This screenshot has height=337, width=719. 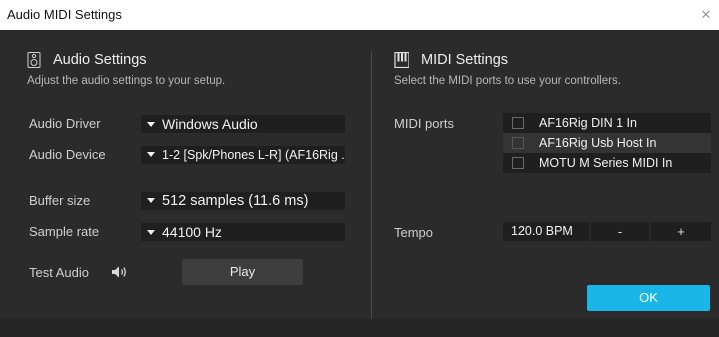 I want to click on midi-ports-label: MIDI ports, so click(x=424, y=123).